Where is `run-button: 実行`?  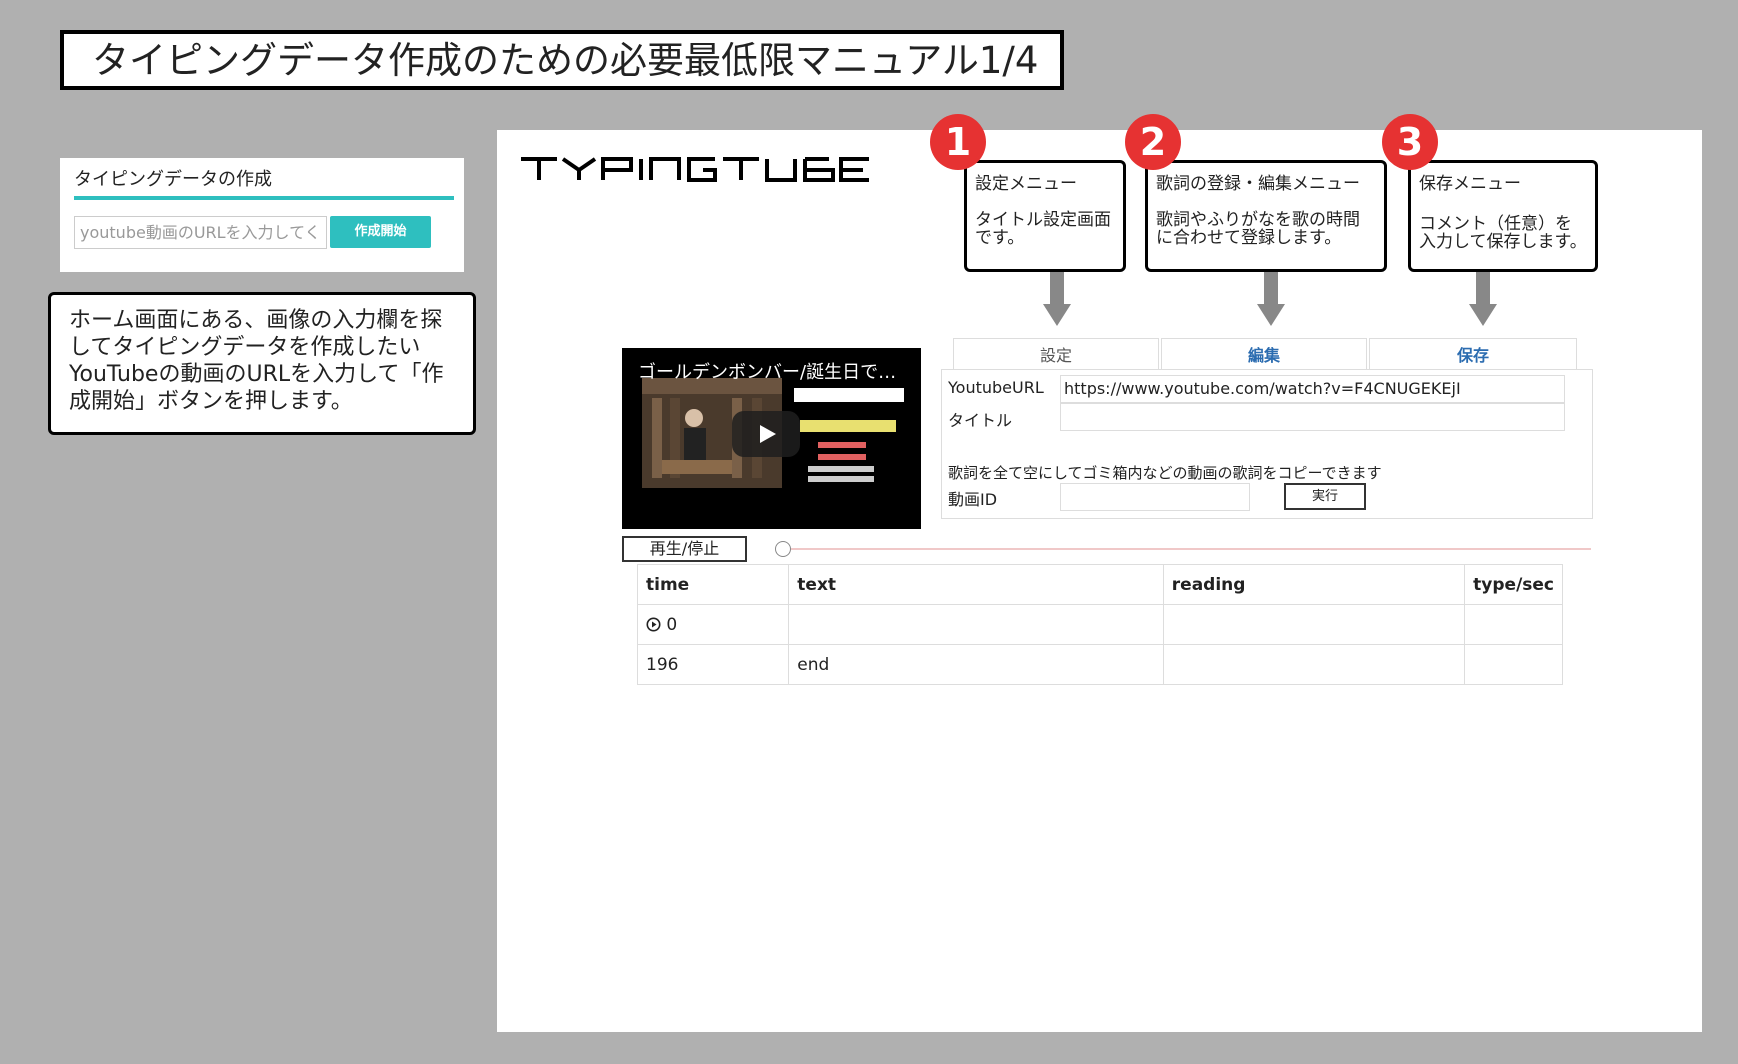 run-button: 実行 is located at coordinates (1325, 496).